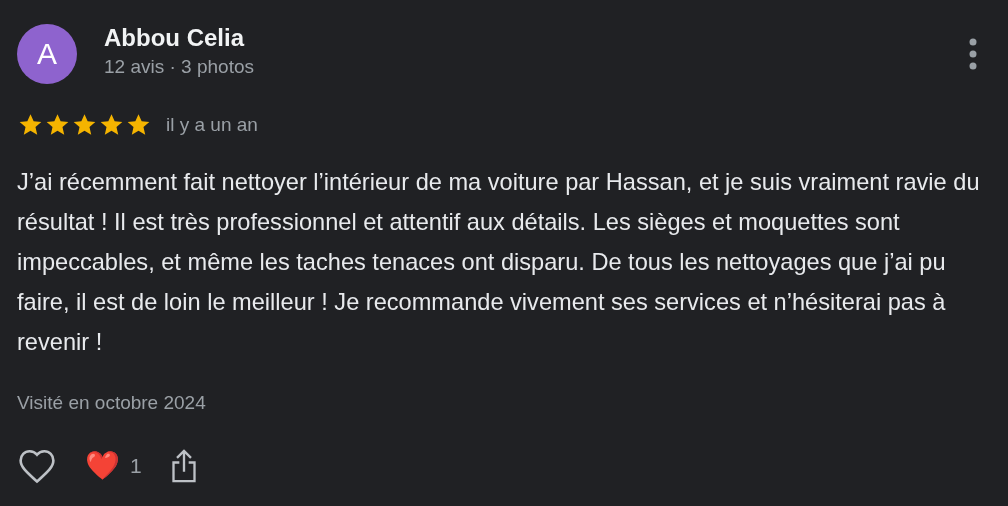 This screenshot has height=506, width=1008. I want to click on visit-date: Visité en octobre 2024, so click(112, 403).